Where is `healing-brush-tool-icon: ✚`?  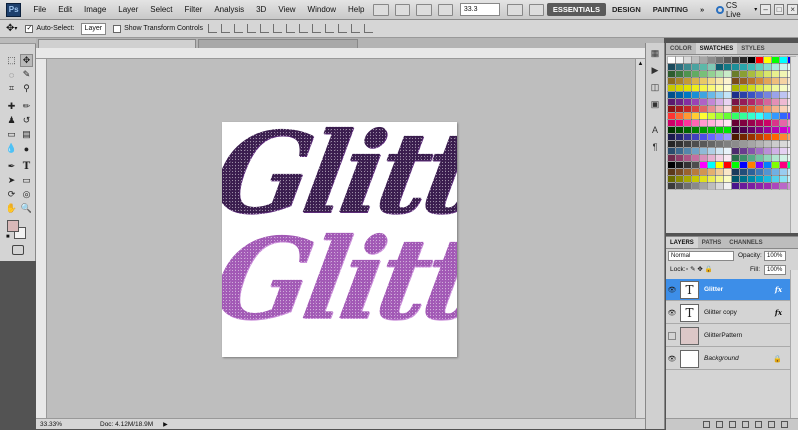
healing-brush-tool-icon: ✚ is located at coordinates (11, 106).